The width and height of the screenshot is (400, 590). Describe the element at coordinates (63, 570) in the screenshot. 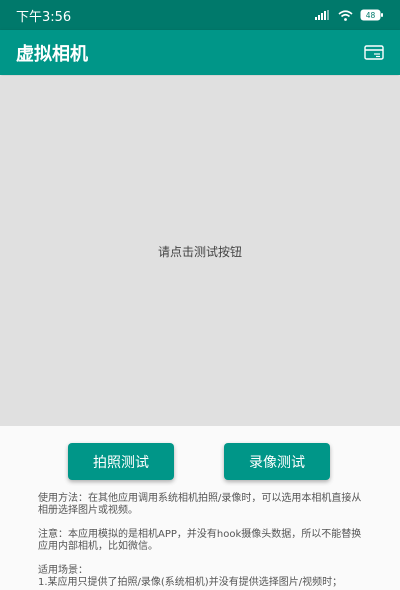

I see `scenario-title: 适用场景：` at that location.